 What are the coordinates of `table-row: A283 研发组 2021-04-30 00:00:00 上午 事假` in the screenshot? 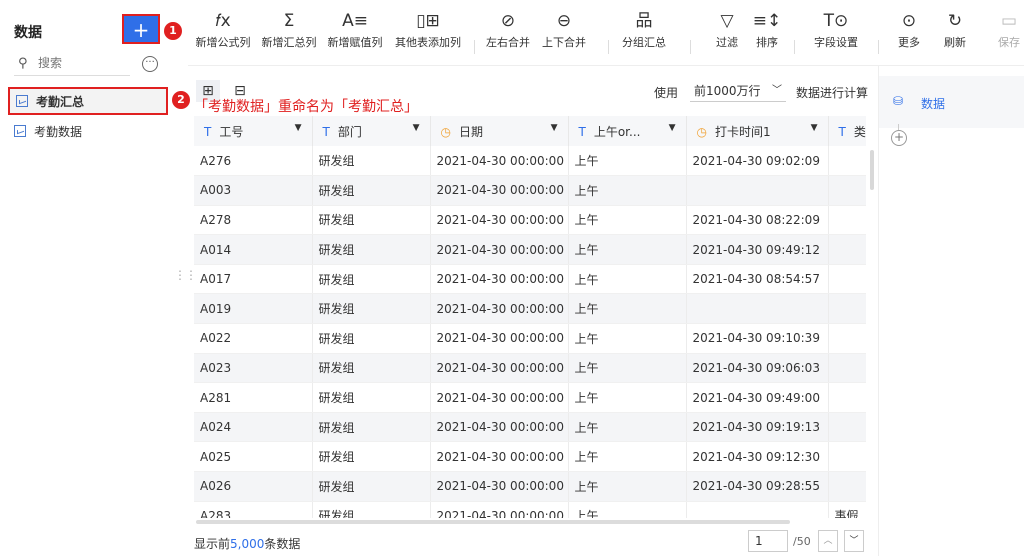 It's located at (530, 509).